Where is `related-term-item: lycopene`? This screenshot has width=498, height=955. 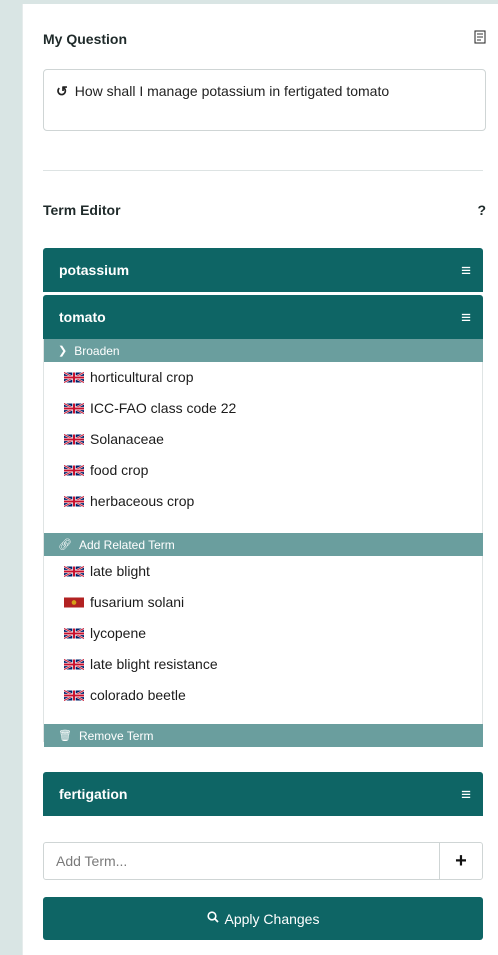
related-term-item: lycopene is located at coordinates (105, 633).